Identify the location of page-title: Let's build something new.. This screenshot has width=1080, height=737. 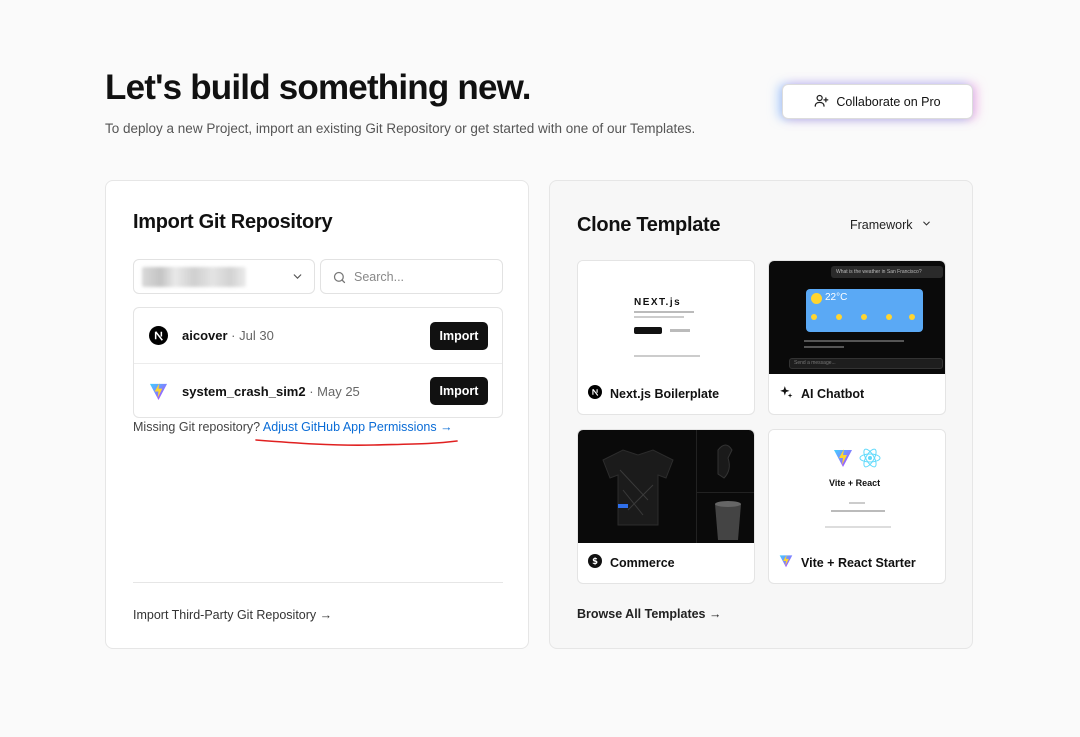
(318, 87).